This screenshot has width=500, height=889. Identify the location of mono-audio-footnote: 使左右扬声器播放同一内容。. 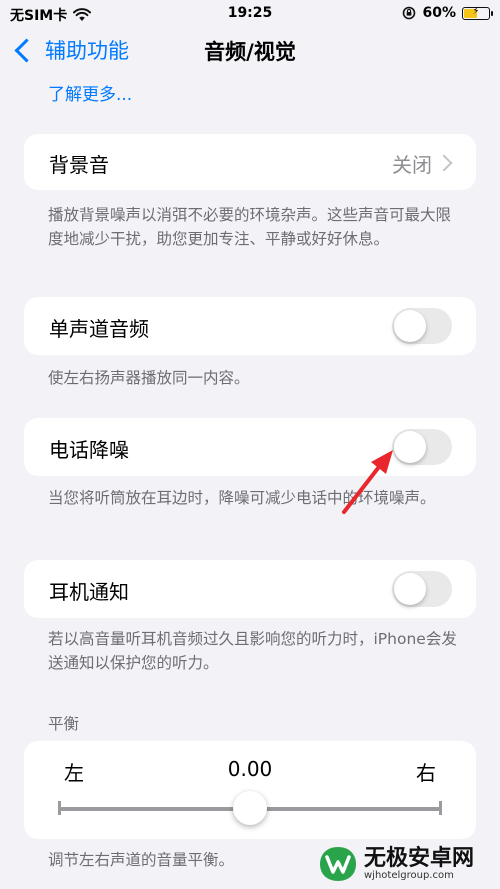
(149, 378).